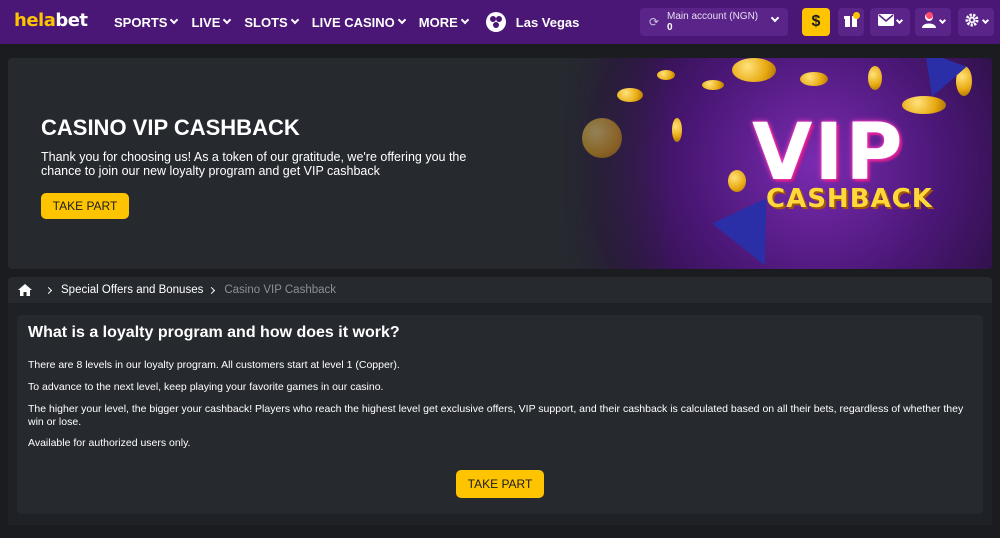  I want to click on info-paragraph: Available for authorized users only., so click(109, 443).